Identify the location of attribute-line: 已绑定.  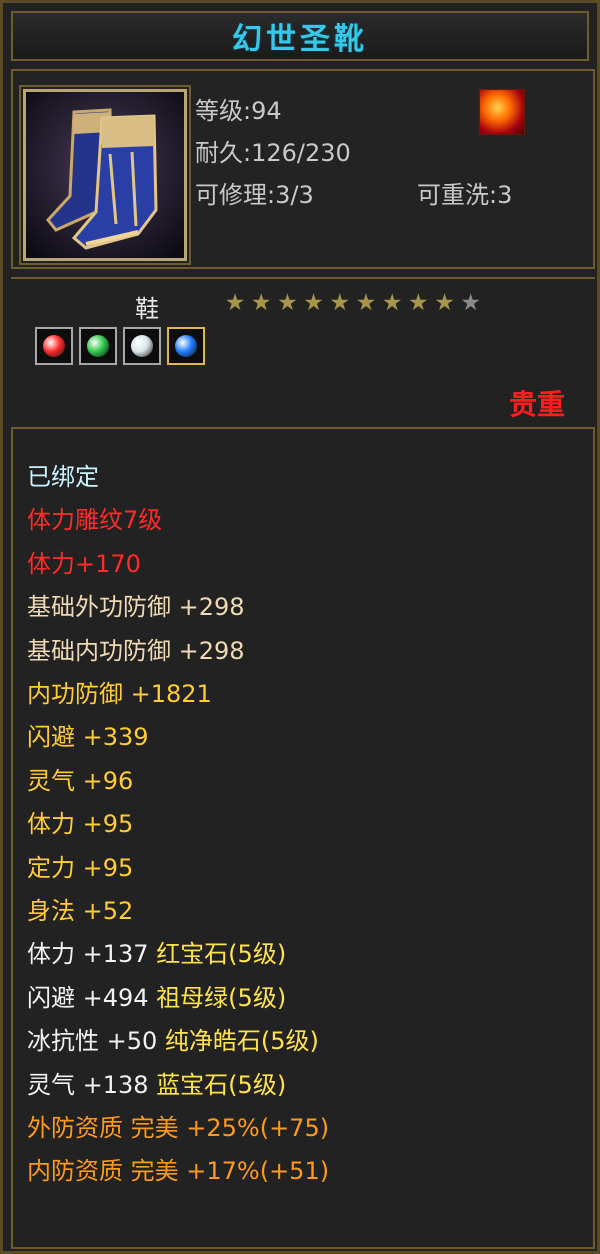
(63, 474).